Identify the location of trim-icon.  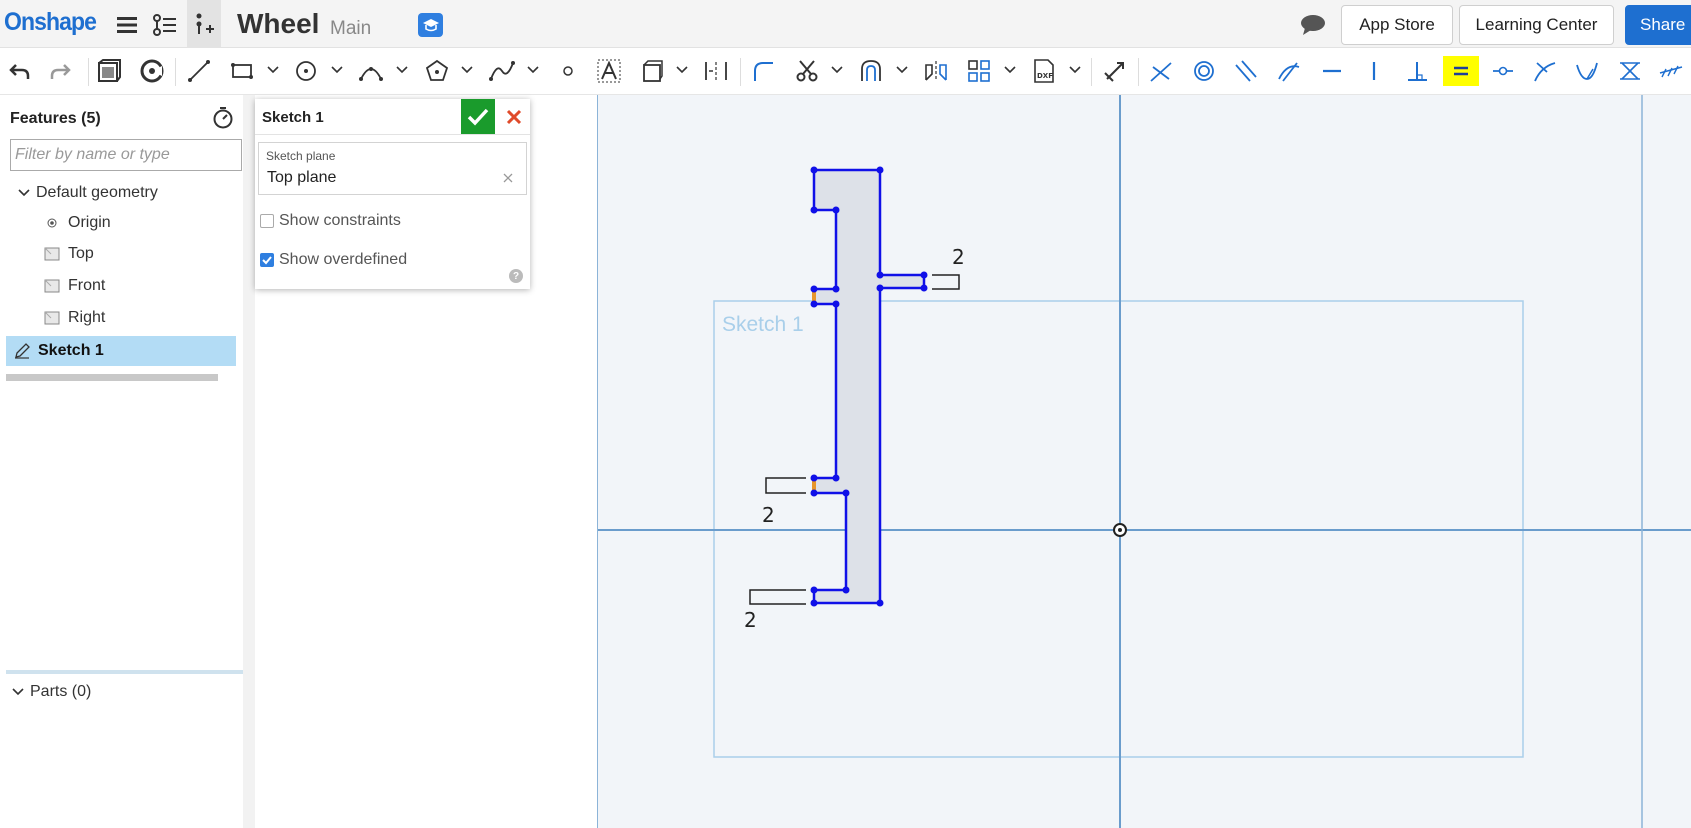
(807, 71).